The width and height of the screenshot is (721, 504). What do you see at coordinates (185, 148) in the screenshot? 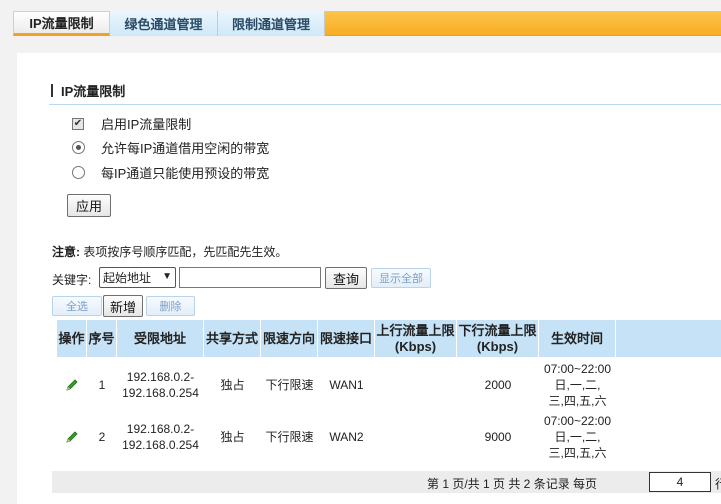
I see `borrow-label: 允许每IP通道借用空闲的带宽` at bounding box center [185, 148].